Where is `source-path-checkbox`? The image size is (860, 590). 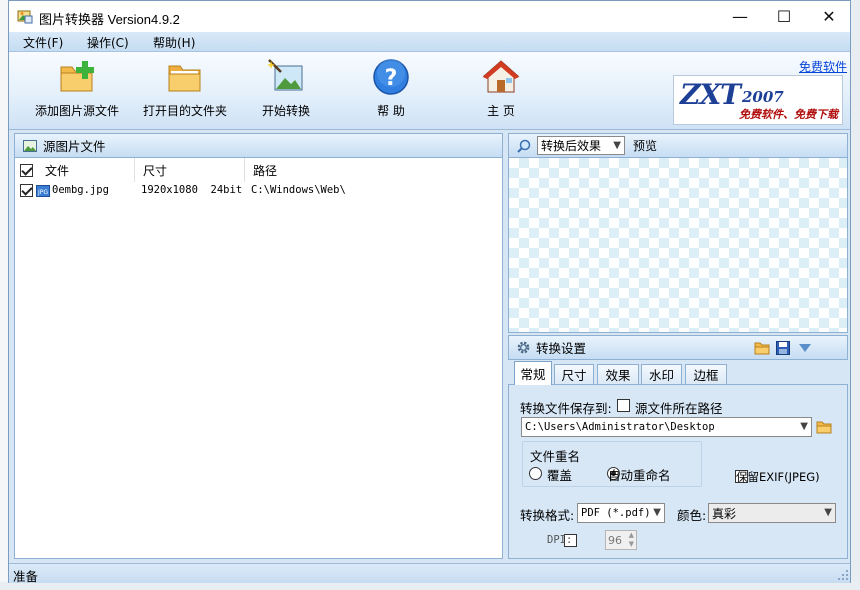
source-path-checkbox is located at coordinates (623, 405).